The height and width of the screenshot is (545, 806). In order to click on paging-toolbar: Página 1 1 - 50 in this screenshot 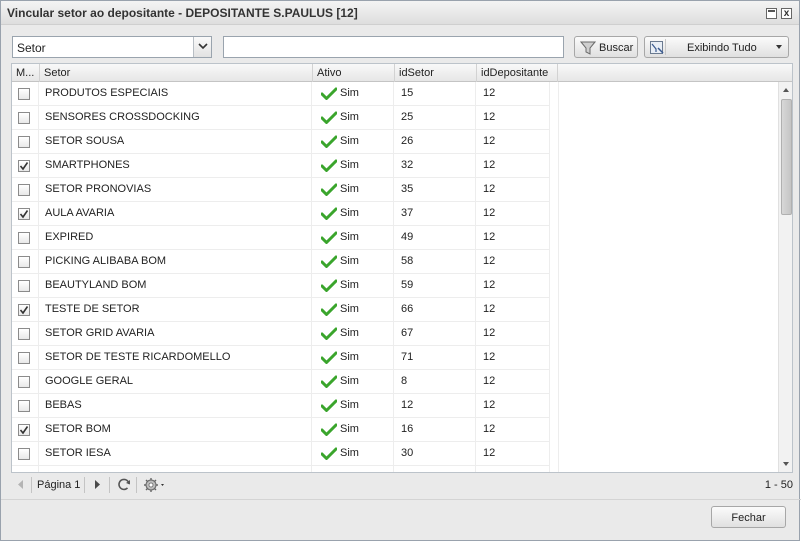, I will do `click(402, 485)`.